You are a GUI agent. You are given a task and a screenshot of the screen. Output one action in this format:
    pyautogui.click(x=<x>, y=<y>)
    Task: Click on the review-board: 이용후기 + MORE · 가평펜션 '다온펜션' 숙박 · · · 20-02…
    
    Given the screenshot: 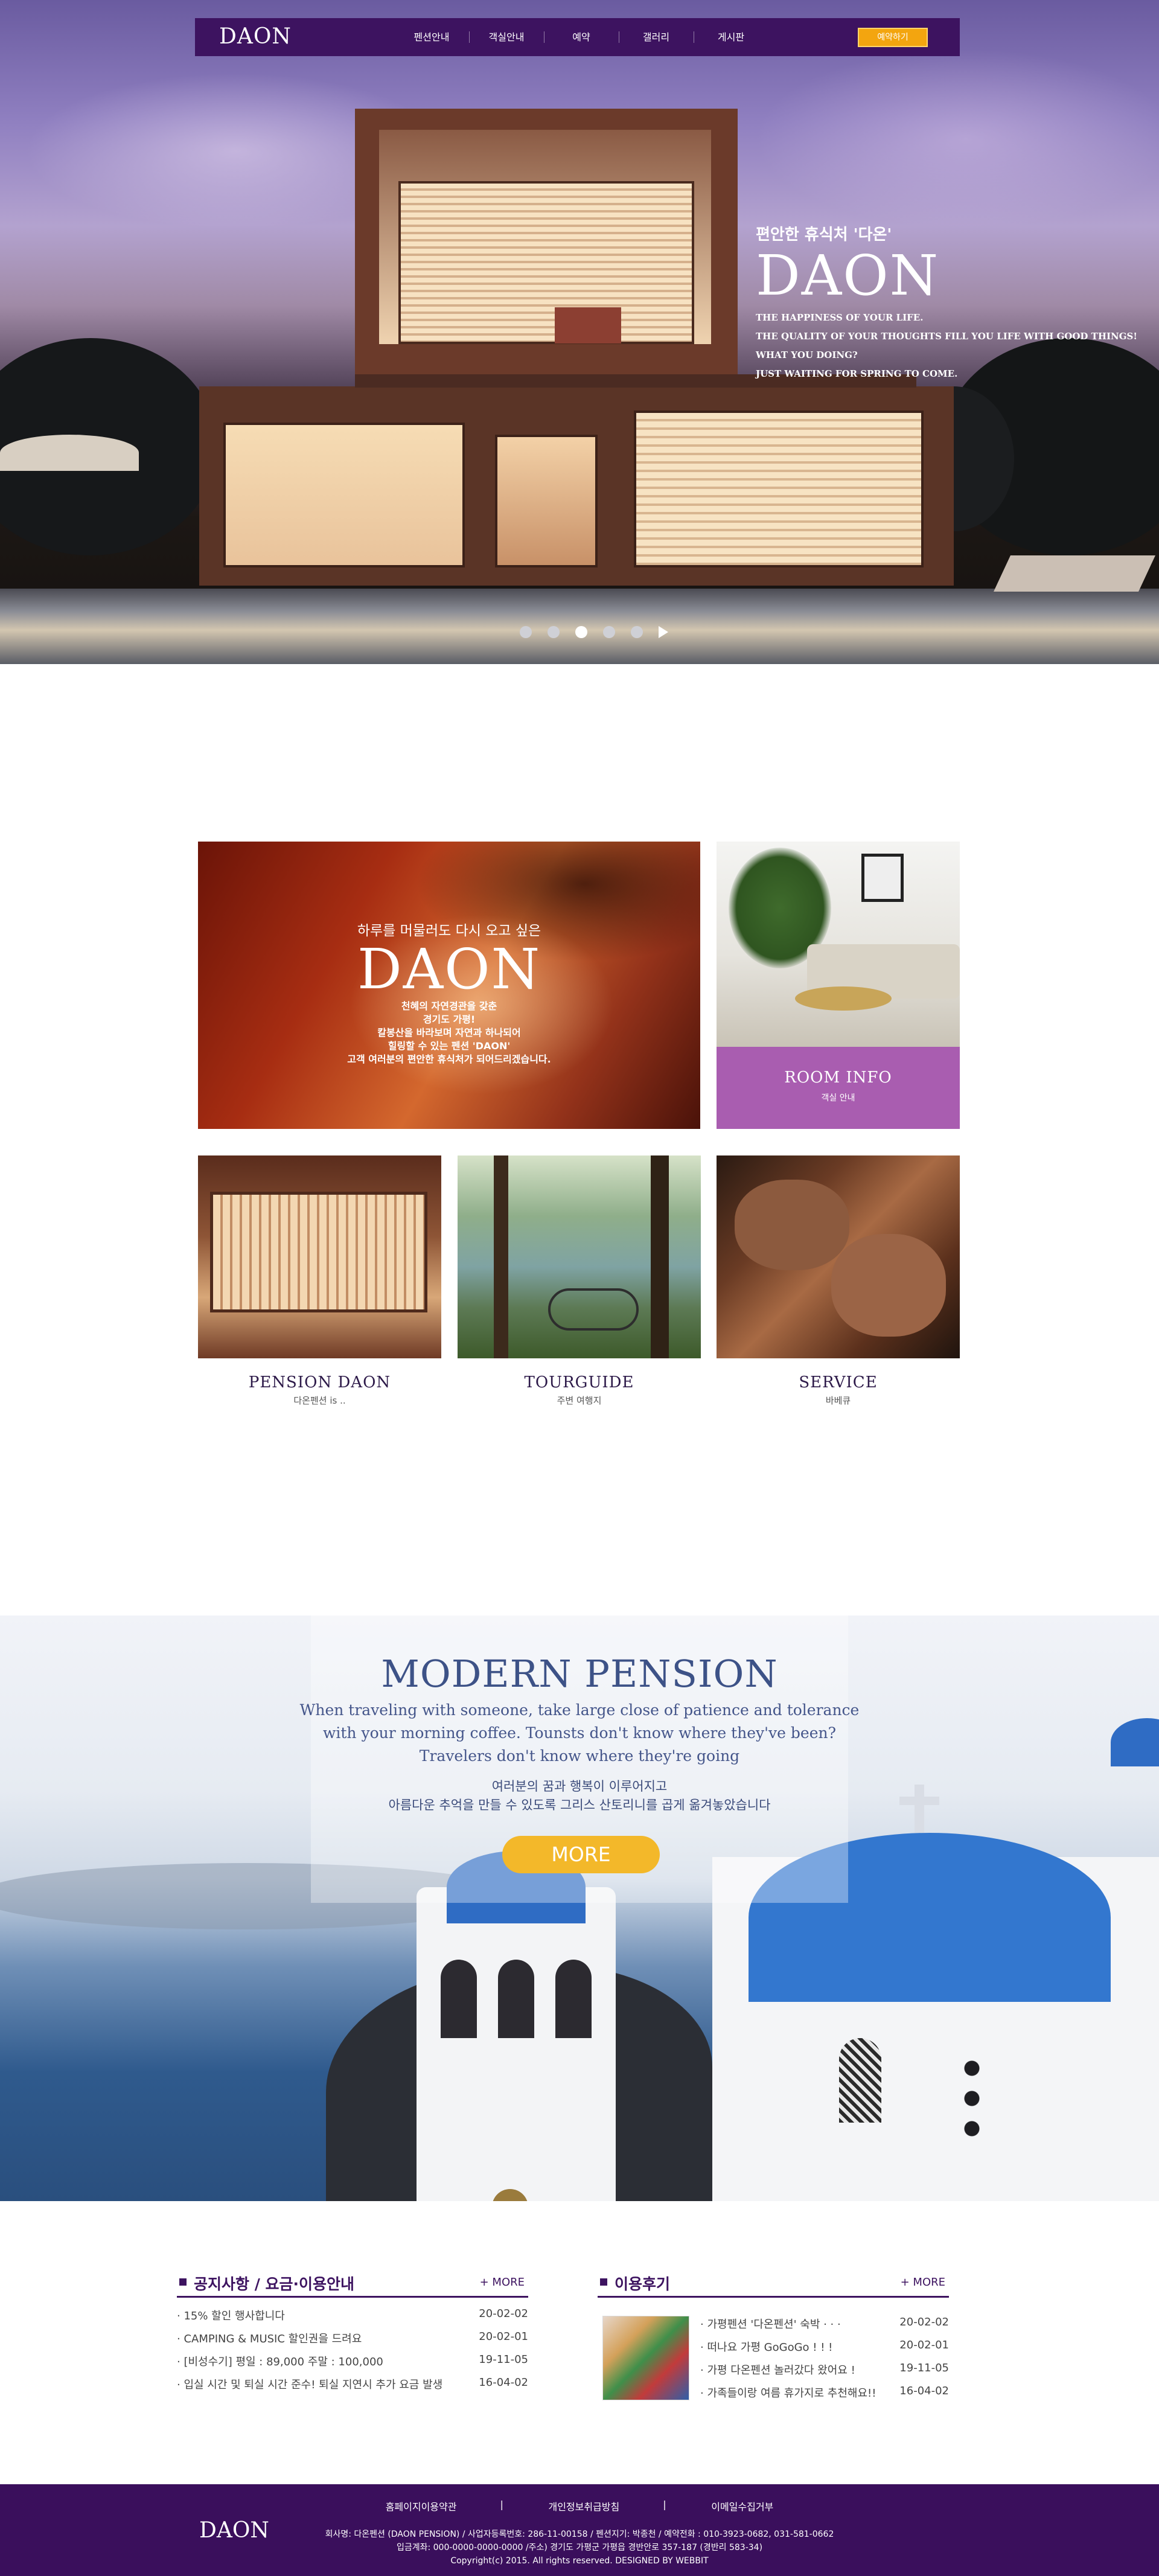 What is the action you would take?
    pyautogui.click(x=773, y=2351)
    